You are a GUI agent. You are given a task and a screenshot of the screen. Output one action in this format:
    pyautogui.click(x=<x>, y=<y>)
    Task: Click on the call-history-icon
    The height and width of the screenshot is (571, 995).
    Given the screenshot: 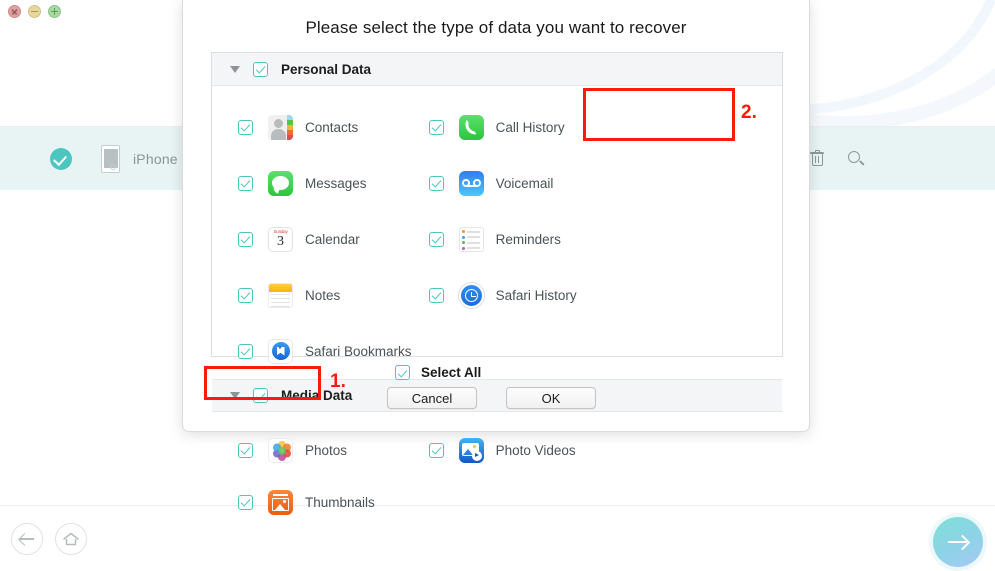 What is the action you would take?
    pyautogui.click(x=471, y=127)
    